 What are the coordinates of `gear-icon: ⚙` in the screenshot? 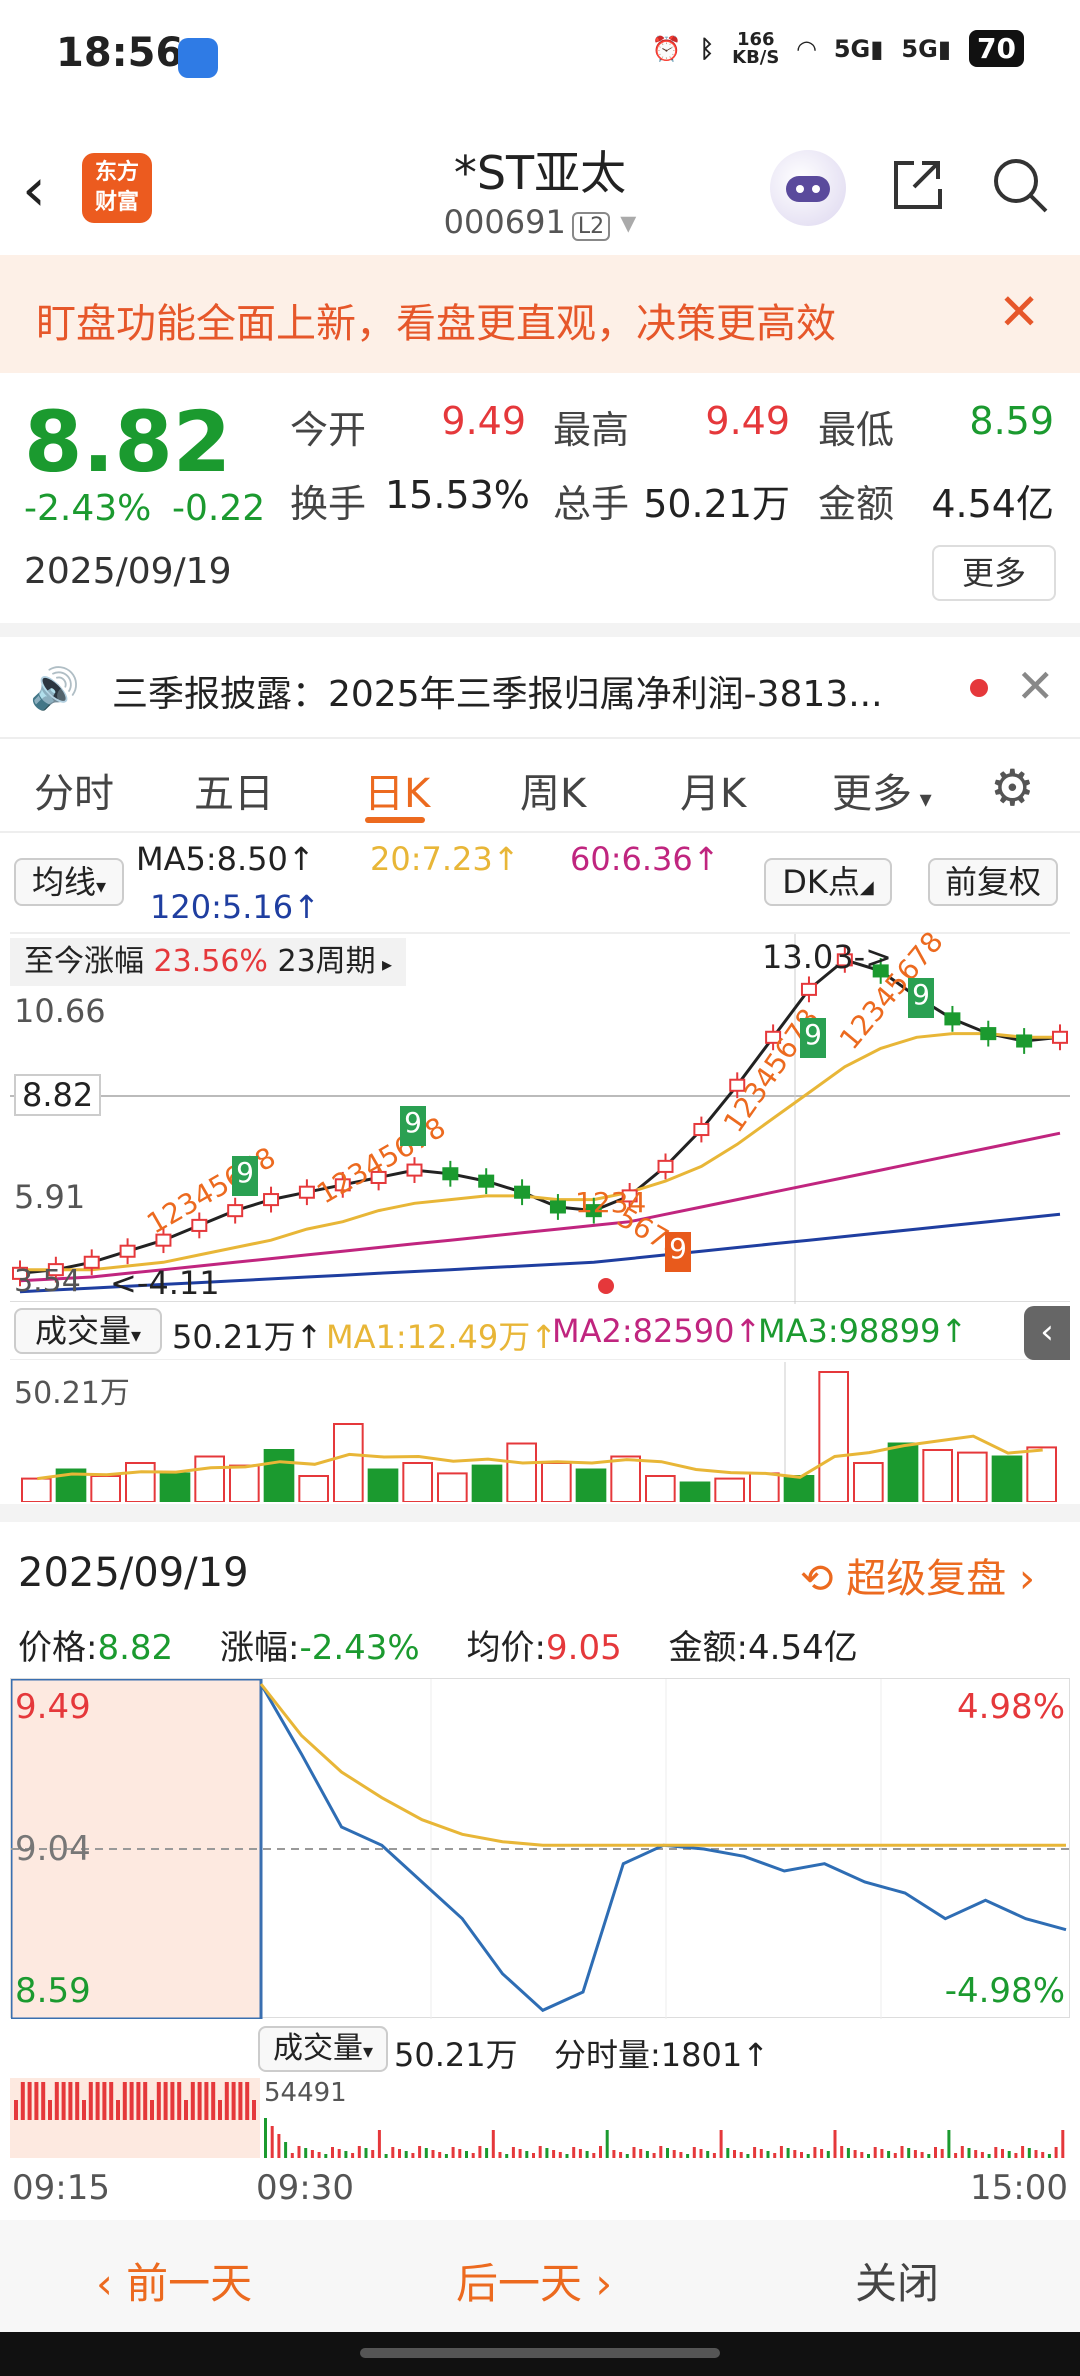 It's located at (1012, 788).